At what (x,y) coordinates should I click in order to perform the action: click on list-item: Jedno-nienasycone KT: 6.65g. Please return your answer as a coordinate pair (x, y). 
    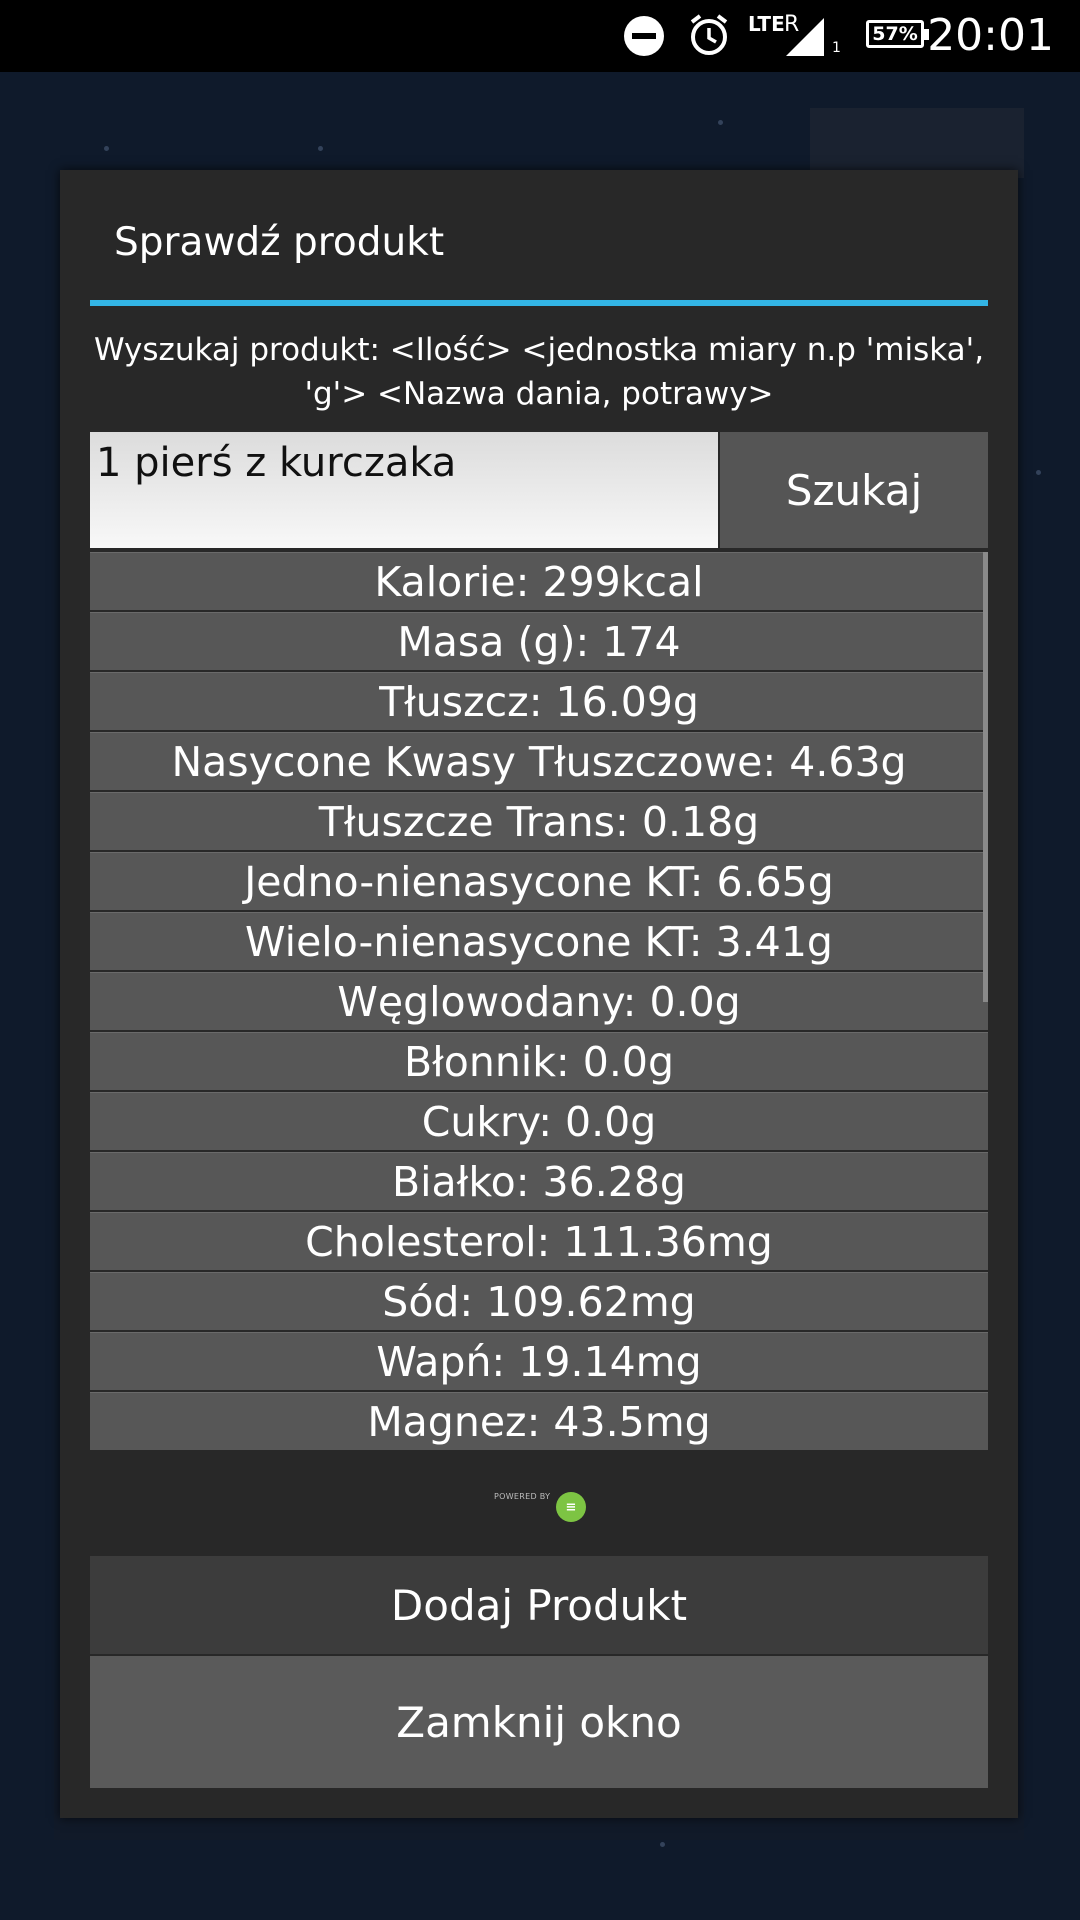
    Looking at the image, I should click on (539, 881).